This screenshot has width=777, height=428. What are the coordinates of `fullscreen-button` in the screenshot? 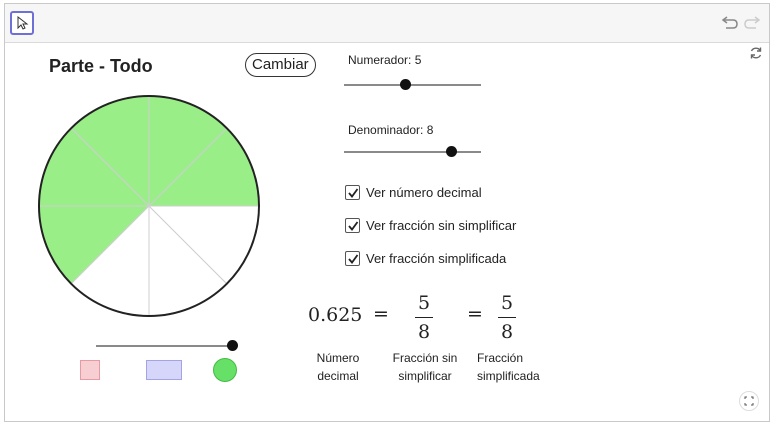 It's located at (749, 401).